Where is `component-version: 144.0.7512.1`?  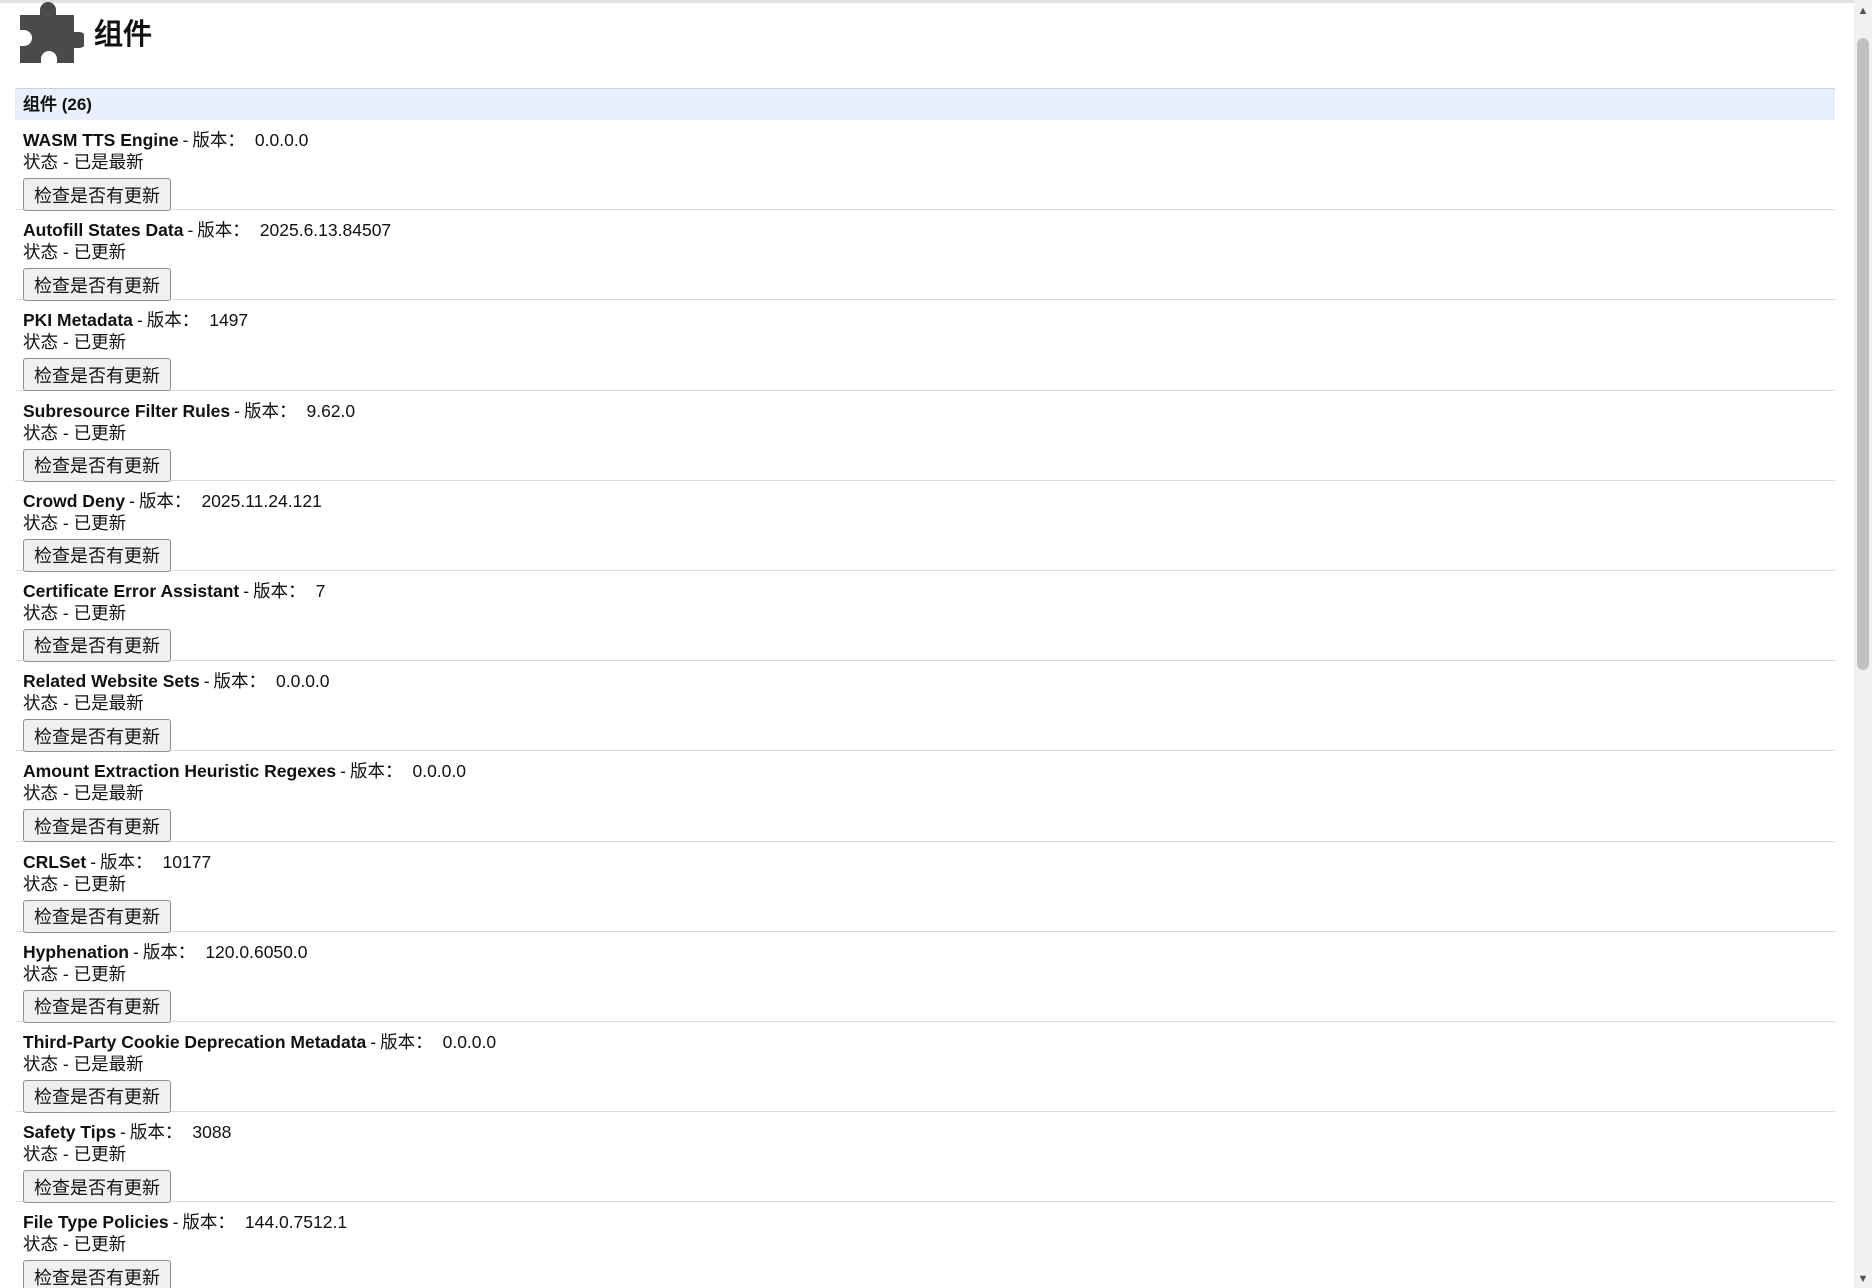
component-version: 144.0.7512.1 is located at coordinates (296, 1222).